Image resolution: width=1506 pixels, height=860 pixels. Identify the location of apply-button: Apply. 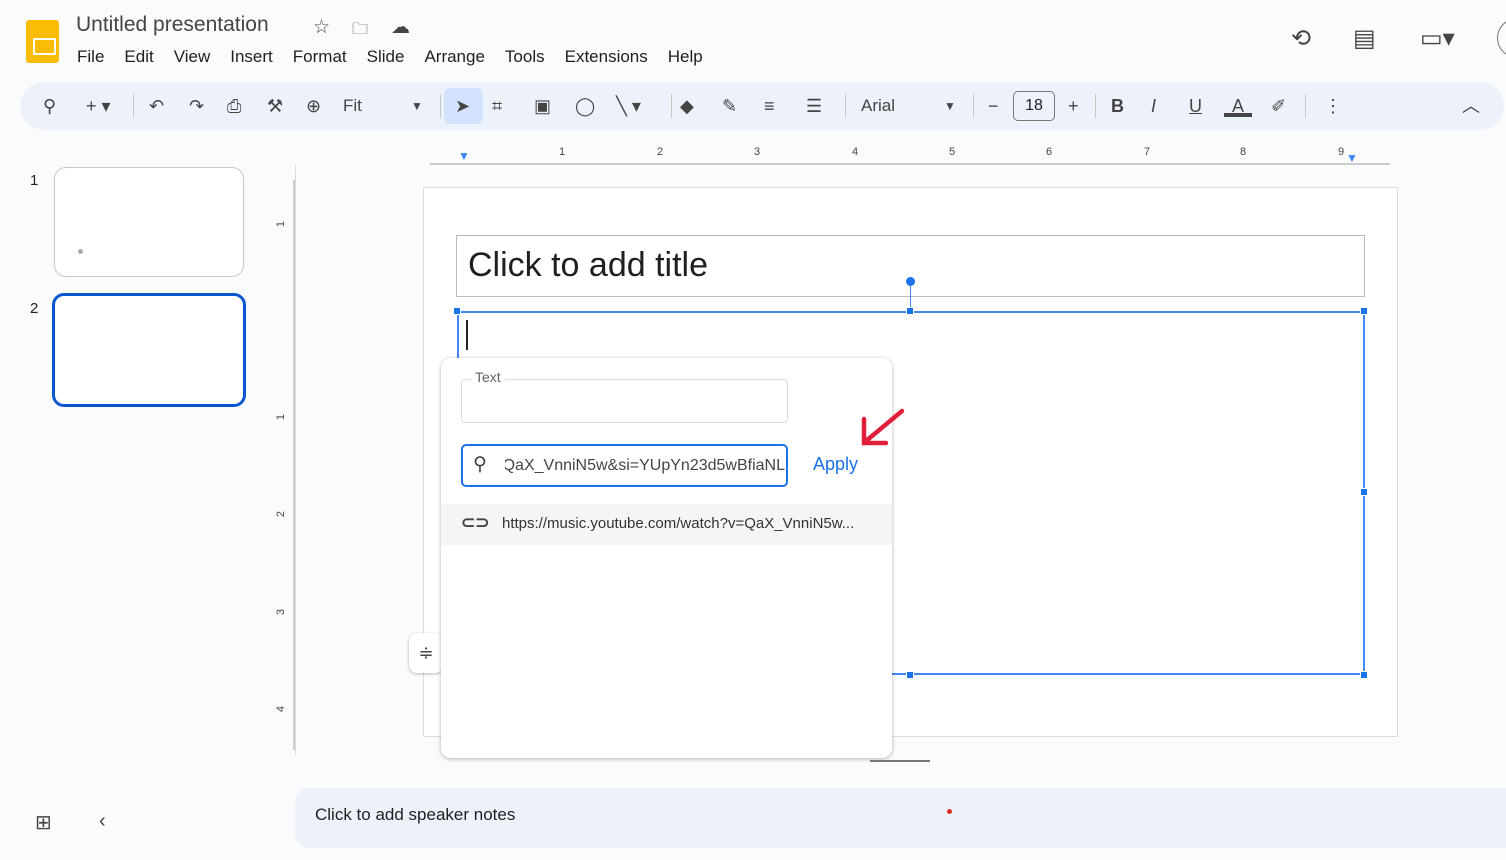
(835, 464).